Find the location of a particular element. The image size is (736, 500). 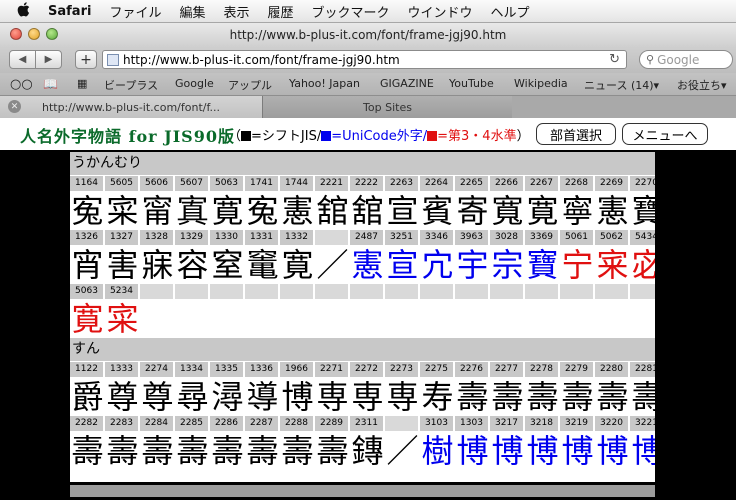

top-sites-grid-icon: ▦ is located at coordinates (82, 83).